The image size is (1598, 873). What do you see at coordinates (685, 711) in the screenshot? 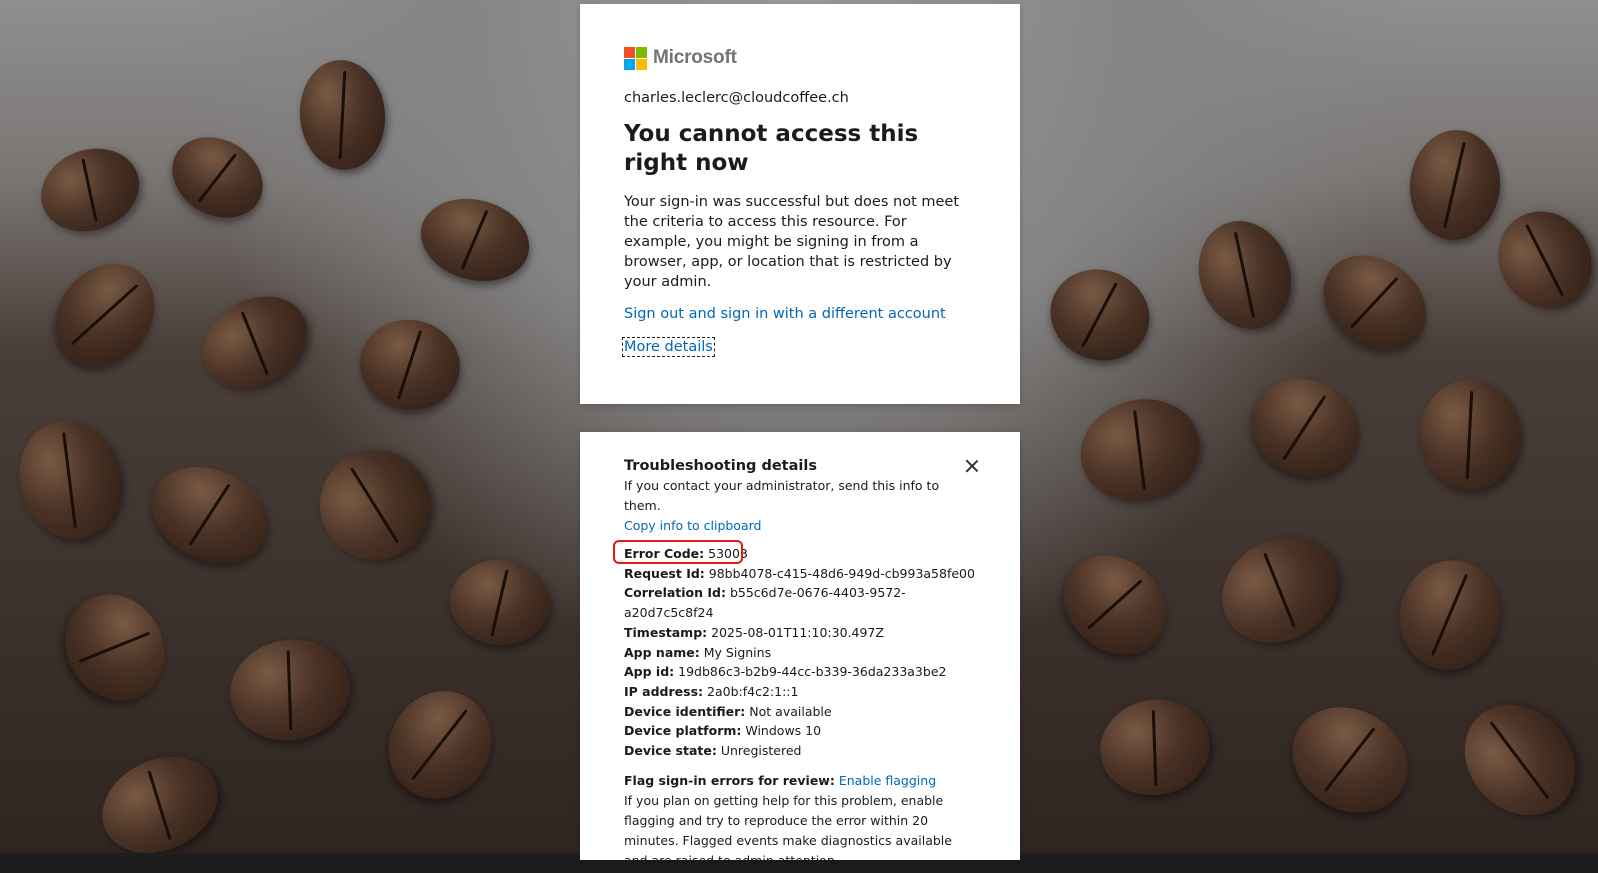
I see `detail-label: Device identifier:` at bounding box center [685, 711].